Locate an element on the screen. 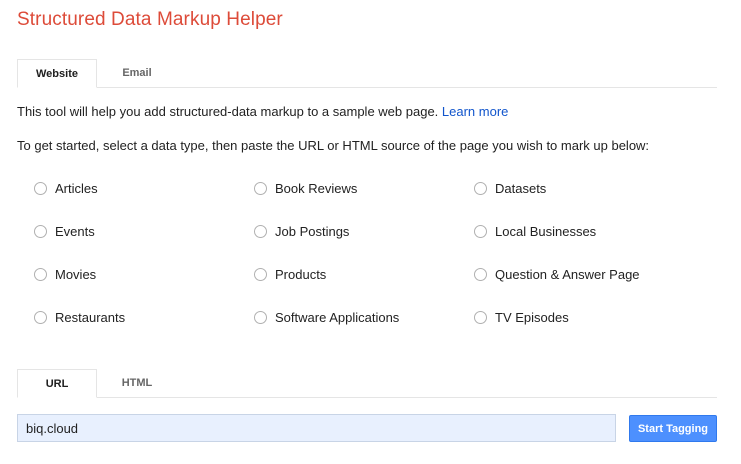 The width and height of the screenshot is (741, 464). data-type-label: Local Businesses is located at coordinates (546, 231).